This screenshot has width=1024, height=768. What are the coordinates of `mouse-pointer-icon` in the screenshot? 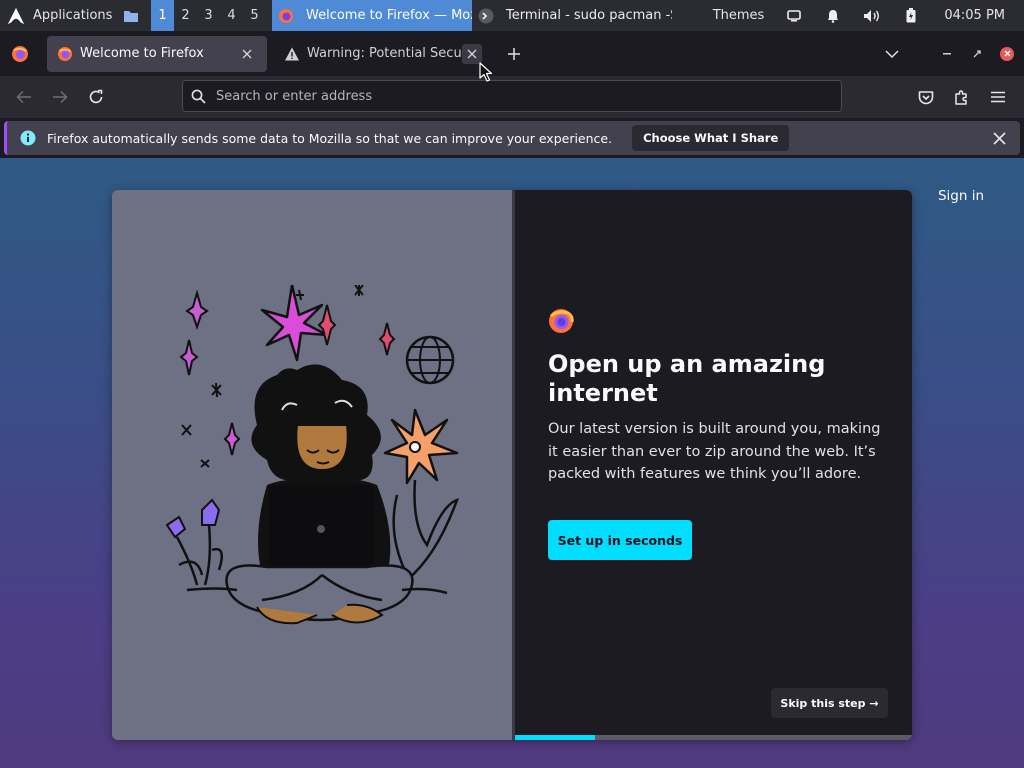 It's located at (486, 72).